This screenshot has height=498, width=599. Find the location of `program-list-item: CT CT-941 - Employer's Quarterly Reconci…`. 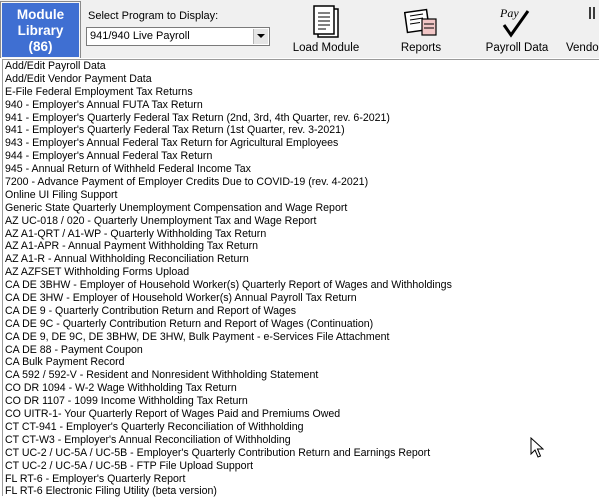

program-list-item: CT CT-941 - Employer's Quarterly Reconci… is located at coordinates (300, 427).